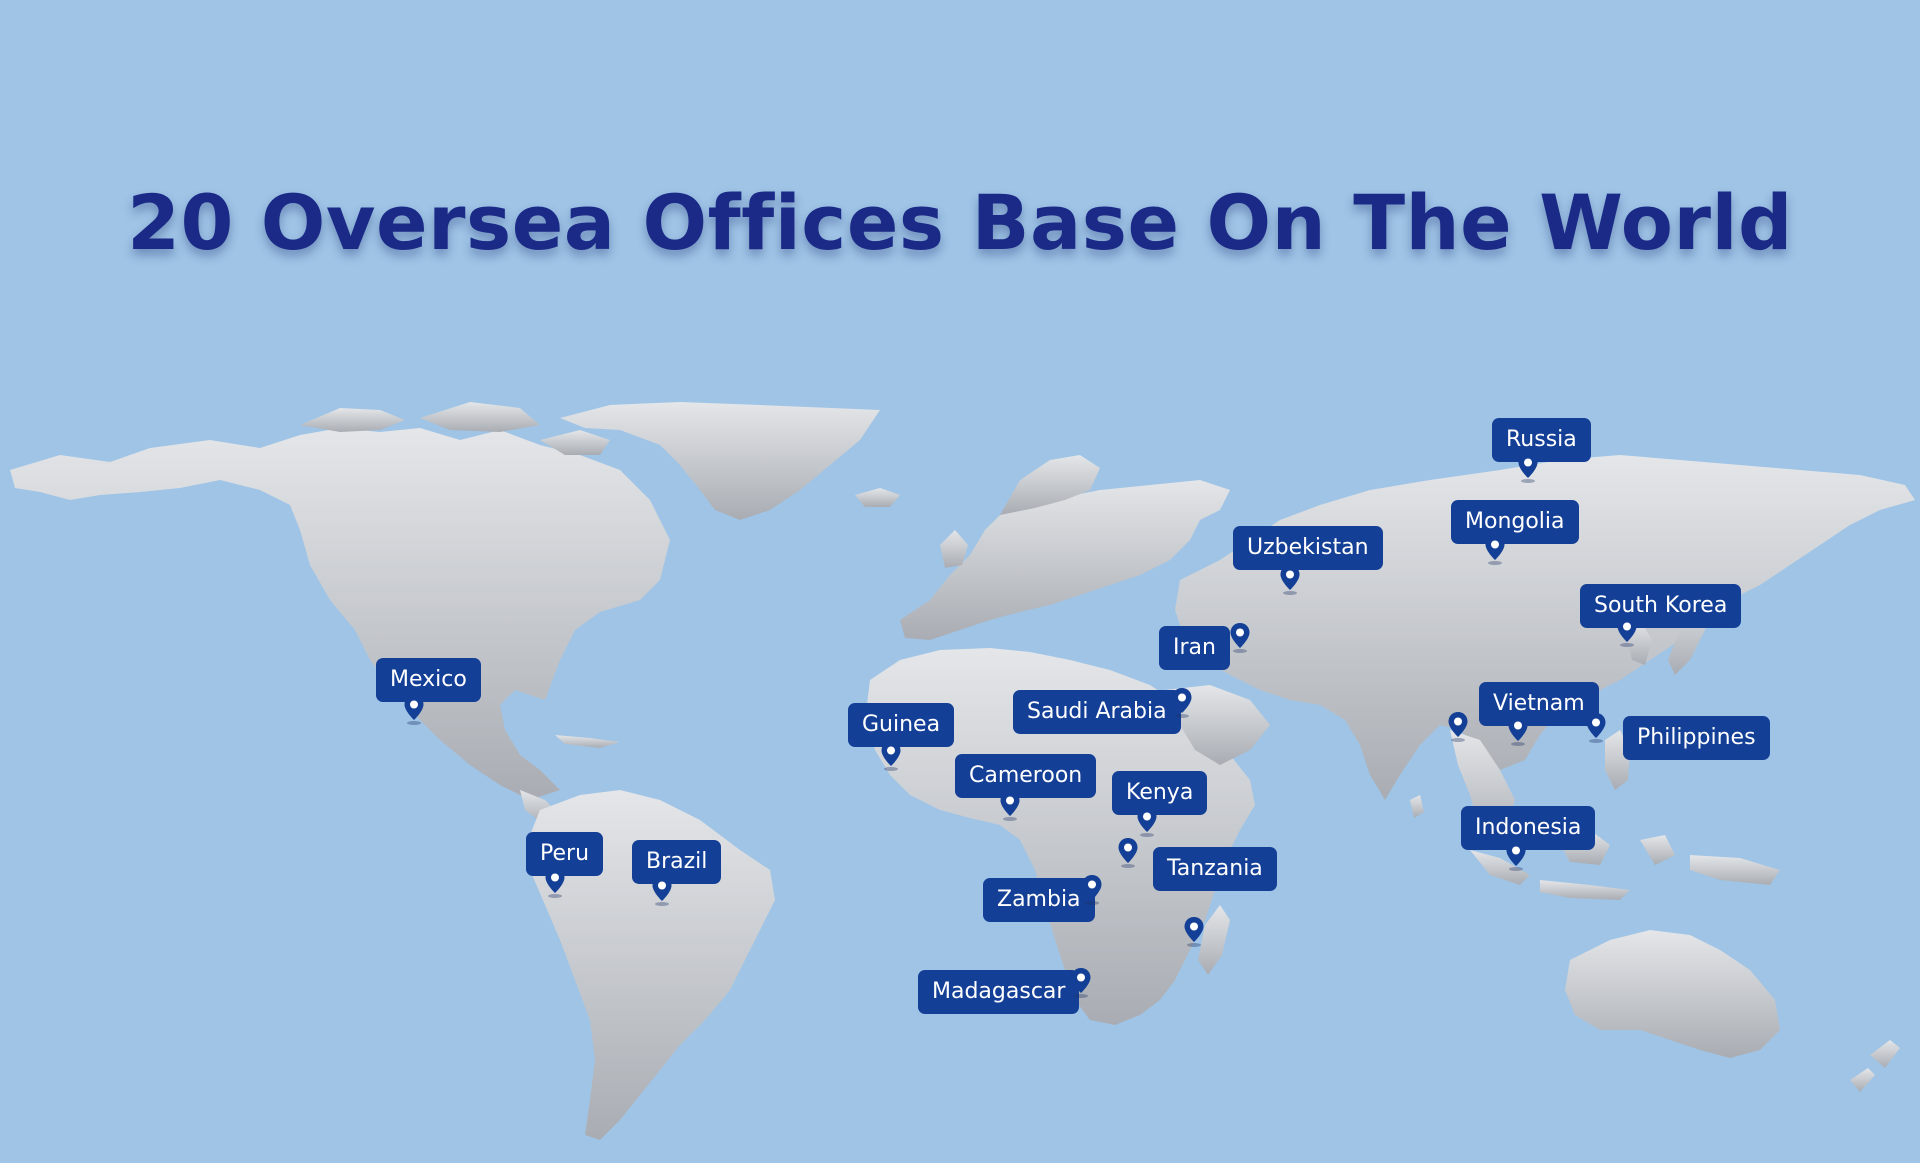 This screenshot has width=1920, height=1163. What do you see at coordinates (1194, 648) in the screenshot?
I see `office-label-iran: Iran` at bounding box center [1194, 648].